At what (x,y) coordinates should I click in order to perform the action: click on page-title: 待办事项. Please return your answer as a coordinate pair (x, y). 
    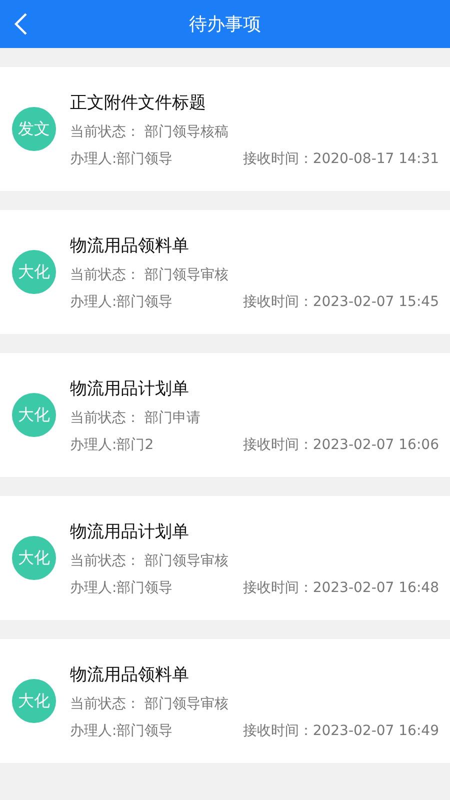
    Looking at the image, I should click on (225, 24).